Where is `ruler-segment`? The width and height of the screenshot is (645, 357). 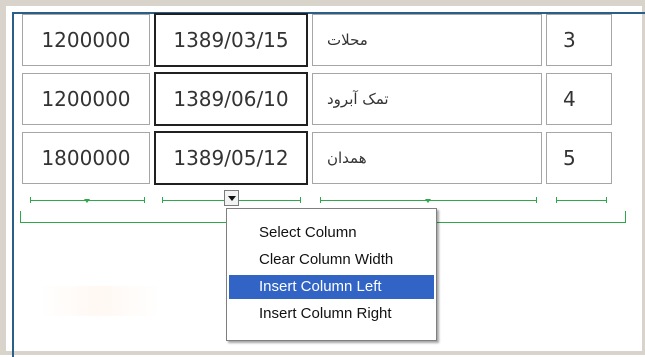 ruler-segment is located at coordinates (581, 200).